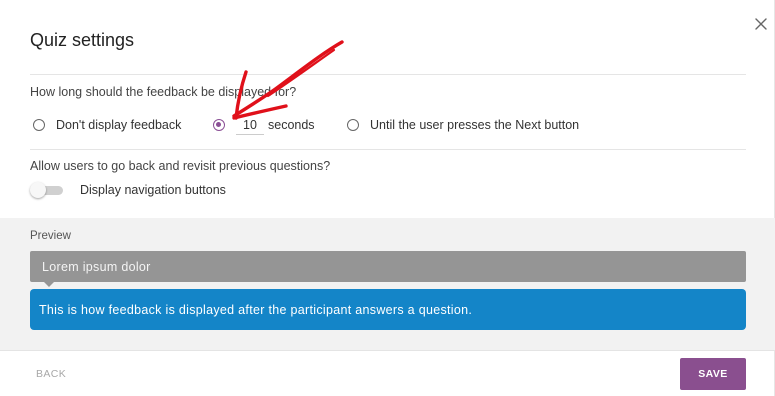 The image size is (775, 396). What do you see at coordinates (153, 190) in the screenshot?
I see `toggle-label: Display navigation buttons` at bounding box center [153, 190].